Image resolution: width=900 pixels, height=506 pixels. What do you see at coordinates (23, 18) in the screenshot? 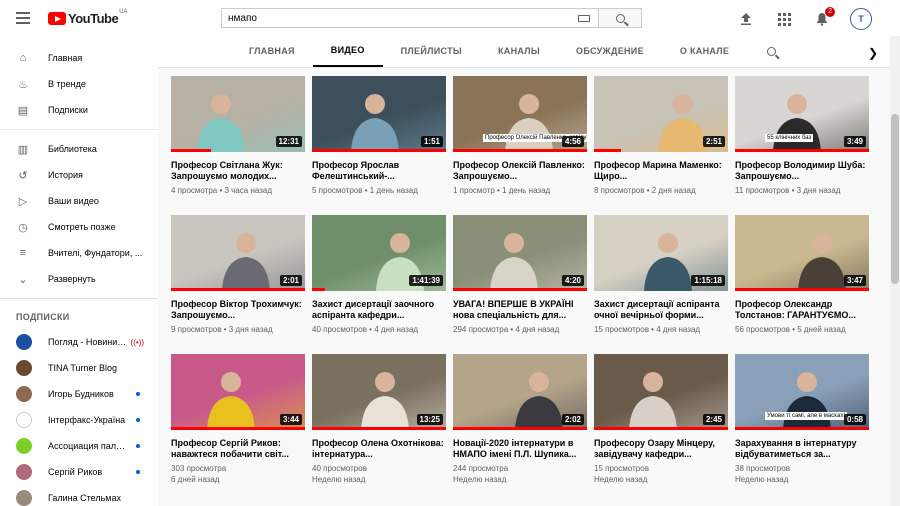
I see `menu-icon` at bounding box center [23, 18].